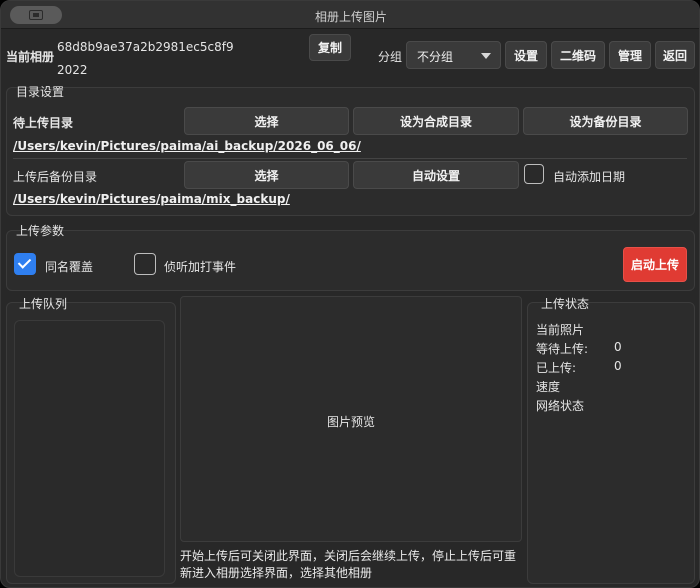 The height and width of the screenshot is (588, 700). Describe the element at coordinates (560, 406) in the screenshot. I see `network-status-label: 网络状态` at that location.